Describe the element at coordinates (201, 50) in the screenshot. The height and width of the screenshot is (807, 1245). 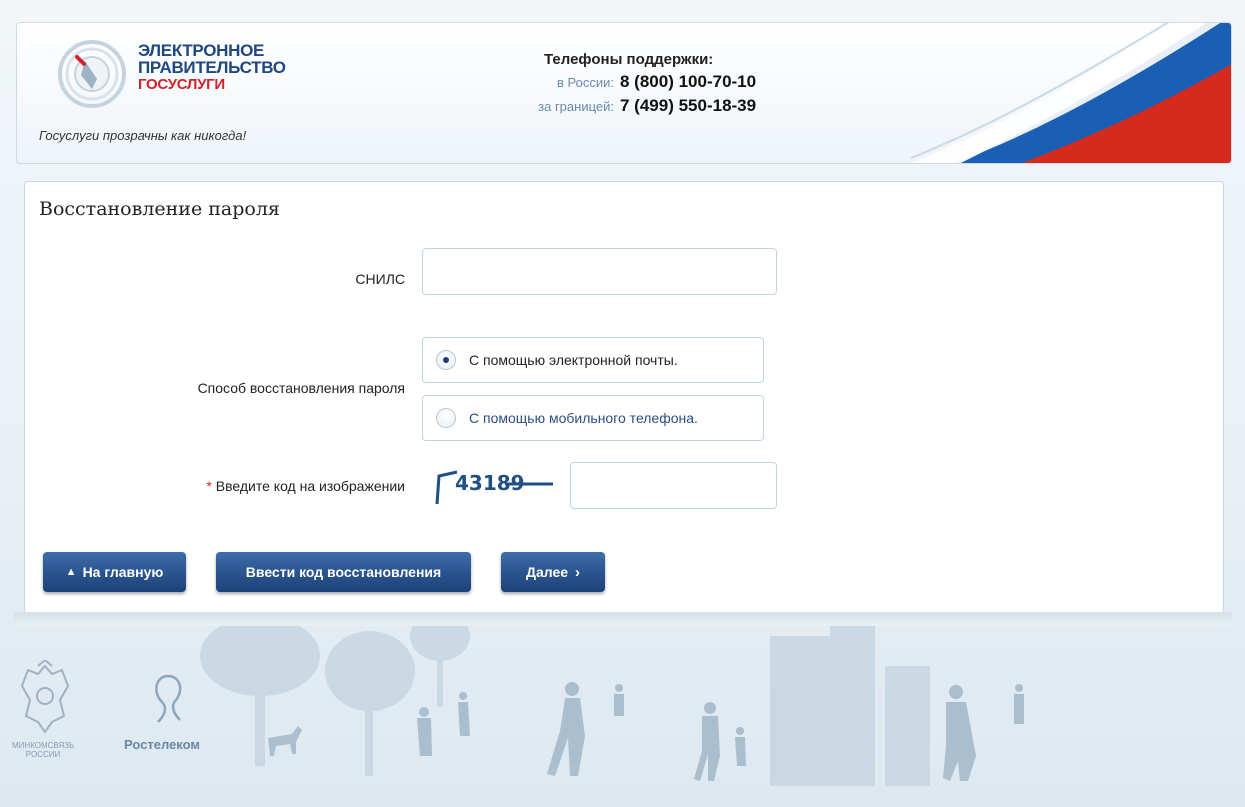
I see `logo-line-1: ЭЛЕКТРОННОЕ` at that location.